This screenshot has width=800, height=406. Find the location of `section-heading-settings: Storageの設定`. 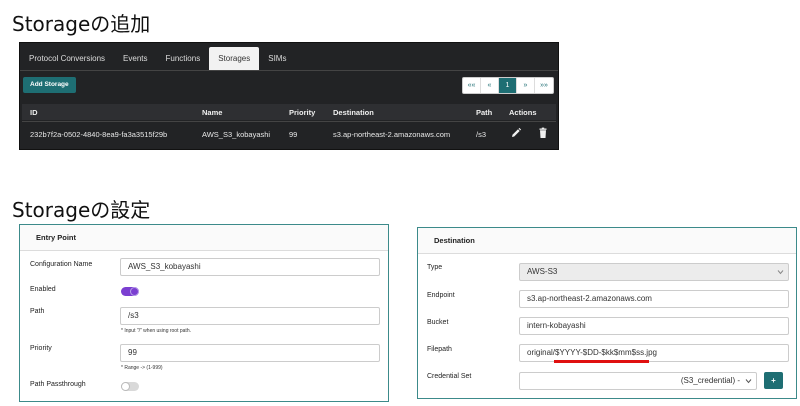

section-heading-settings: Storageの設定 is located at coordinates (81, 210).